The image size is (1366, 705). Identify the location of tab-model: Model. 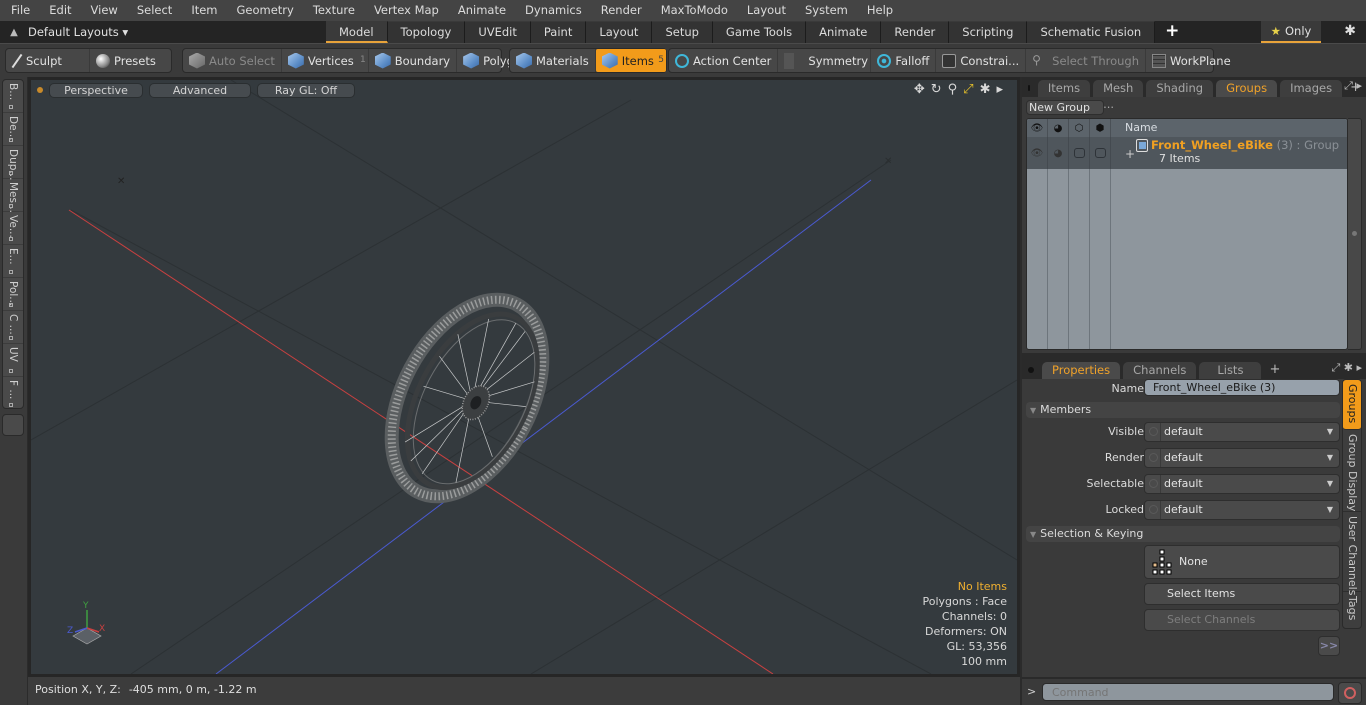
(357, 32).